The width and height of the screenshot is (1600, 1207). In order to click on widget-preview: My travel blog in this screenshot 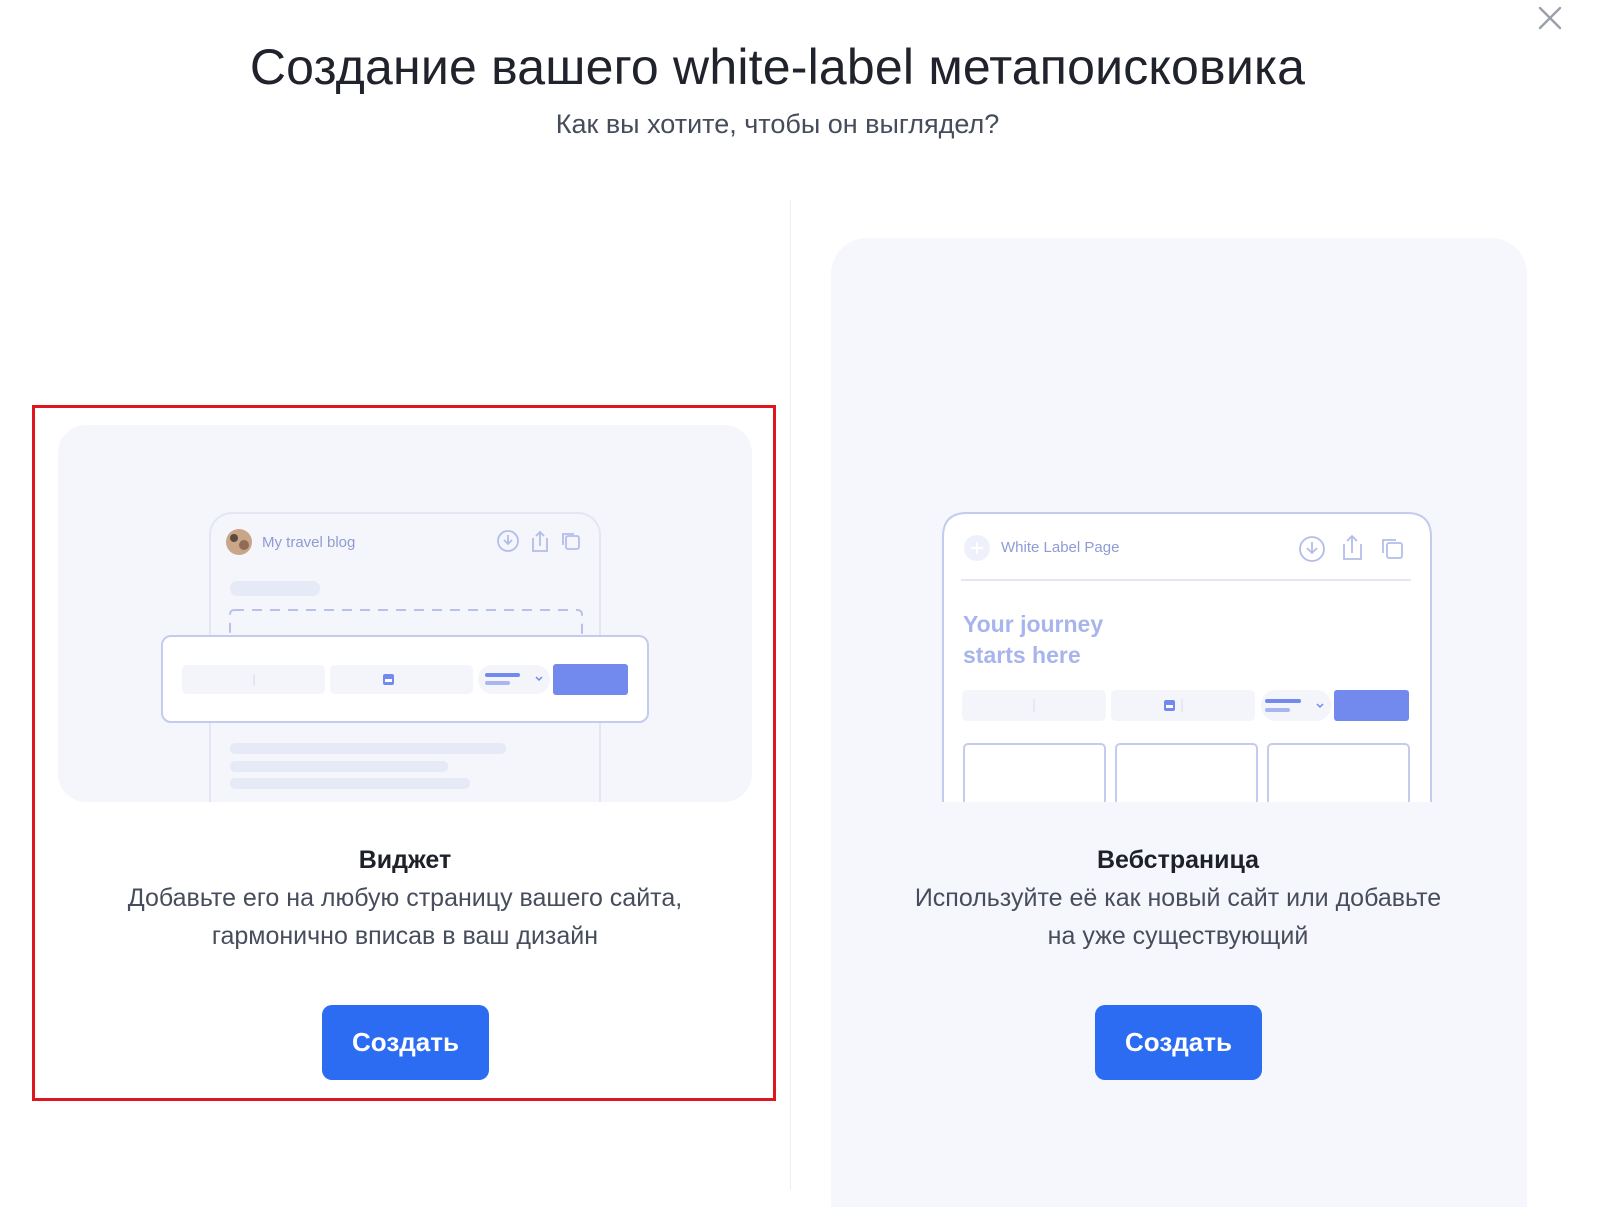, I will do `click(405, 613)`.